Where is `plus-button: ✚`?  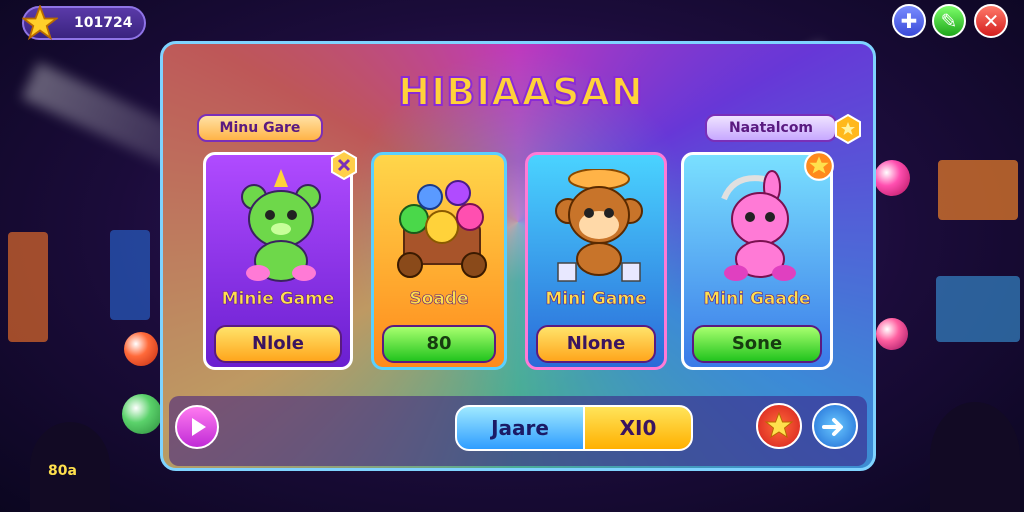
plus-button: ✚ is located at coordinates (909, 21).